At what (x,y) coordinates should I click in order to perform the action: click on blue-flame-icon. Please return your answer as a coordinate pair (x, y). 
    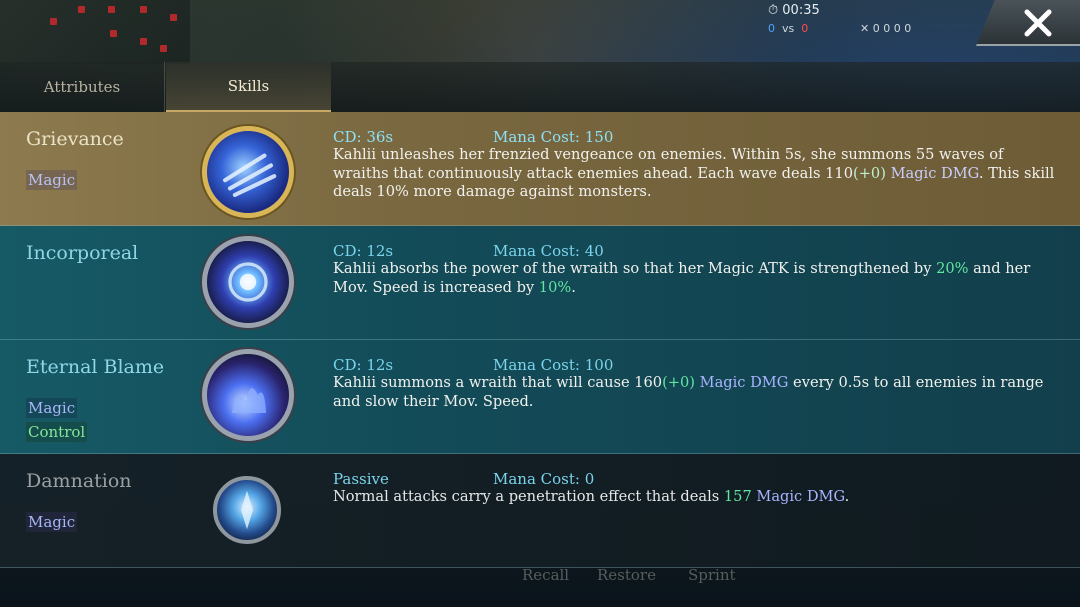
    Looking at the image, I should click on (248, 395).